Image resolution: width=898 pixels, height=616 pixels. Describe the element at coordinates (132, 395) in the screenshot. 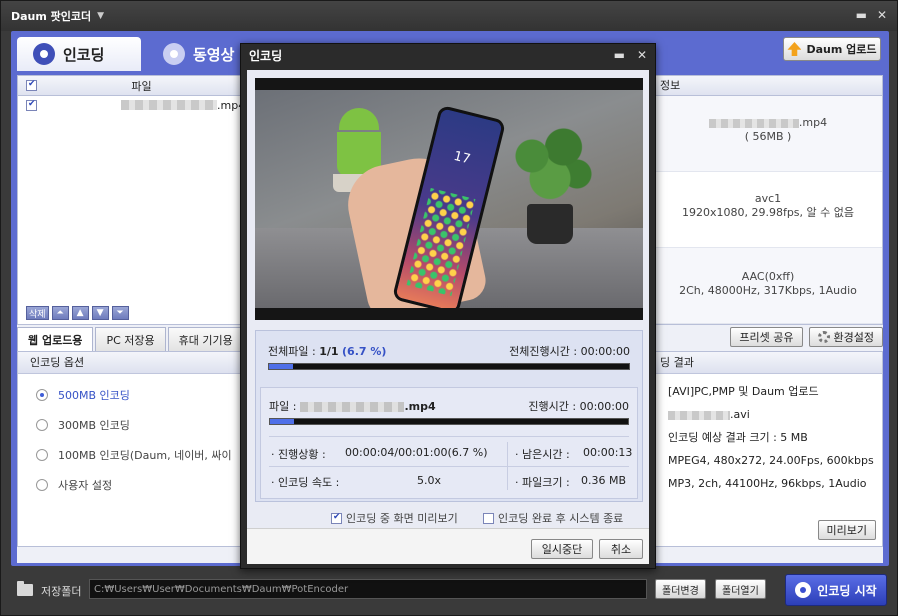

I see `option-500mb: 500MB 인코딩` at that location.